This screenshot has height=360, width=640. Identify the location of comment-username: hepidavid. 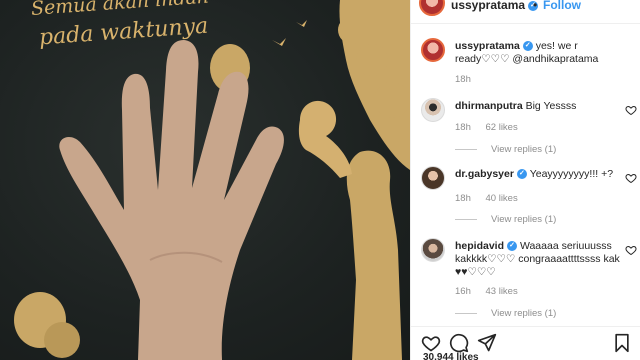
(479, 246).